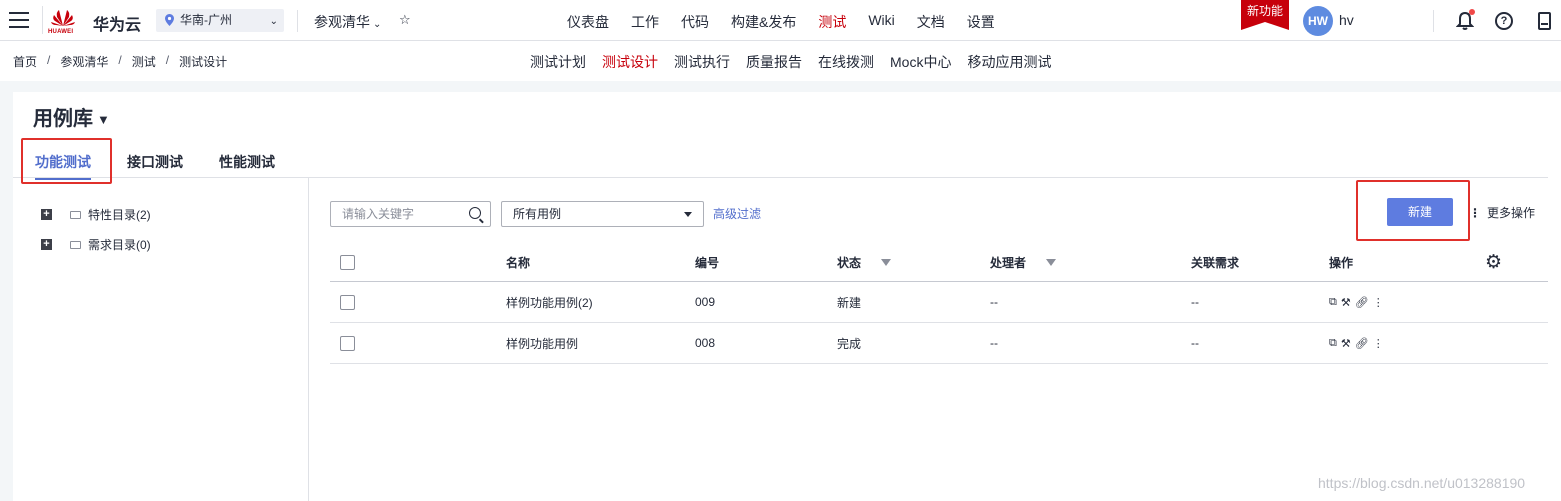 Image resolution: width=1561 pixels, height=501 pixels. I want to click on more-operations-button: ⋮ 更多操作, so click(1502, 212).